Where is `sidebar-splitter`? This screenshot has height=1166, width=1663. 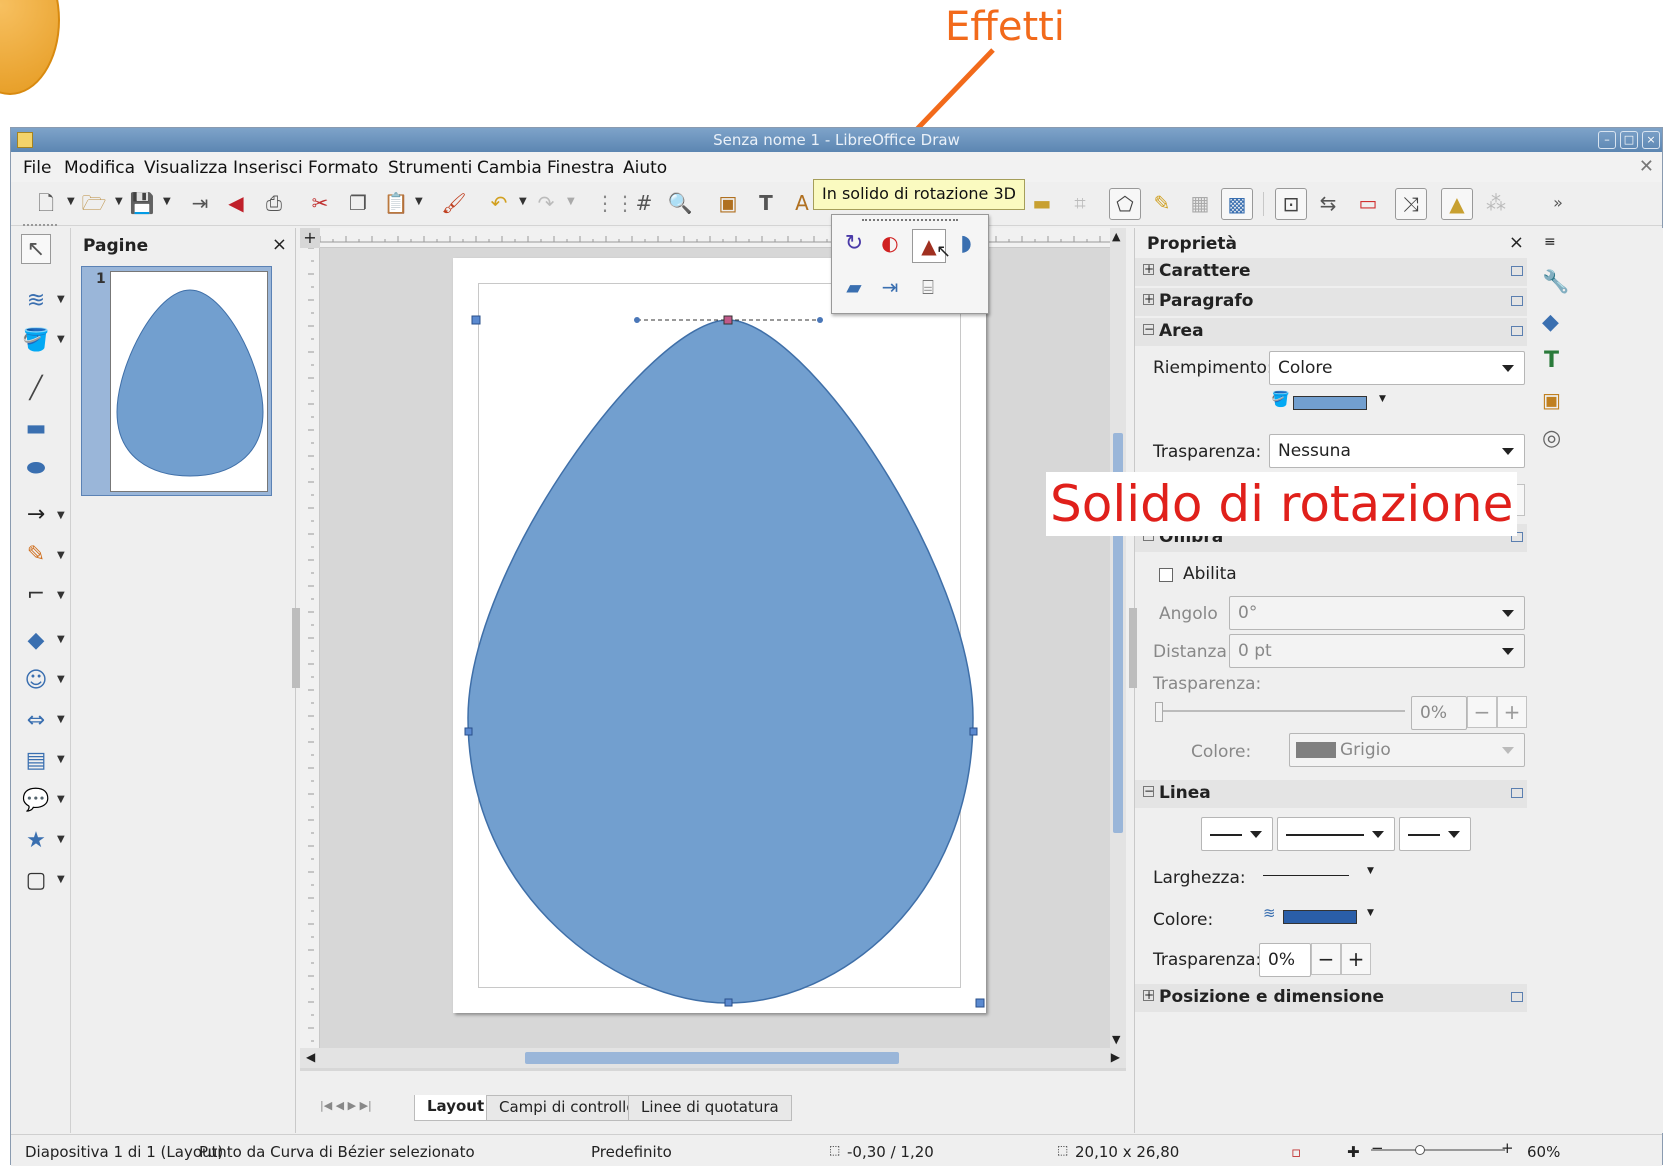
sidebar-splitter is located at coordinates (1133, 648).